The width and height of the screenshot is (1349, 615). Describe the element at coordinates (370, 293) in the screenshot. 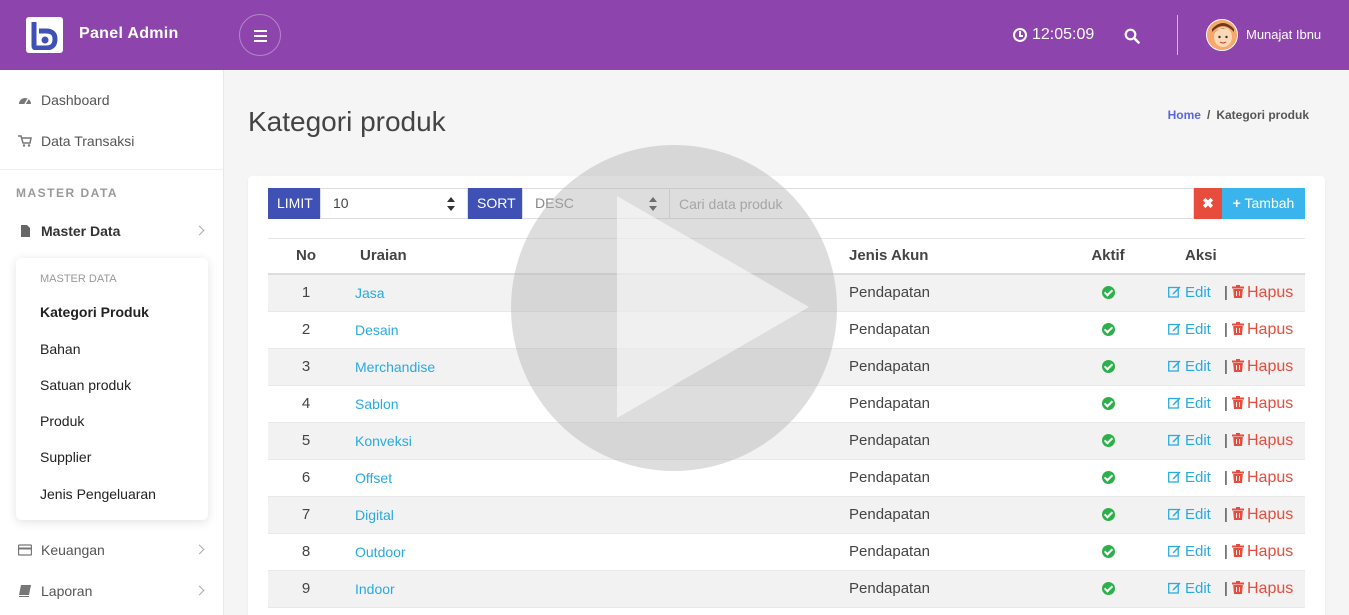

I see `cell-uraian-link: Jasa` at that location.